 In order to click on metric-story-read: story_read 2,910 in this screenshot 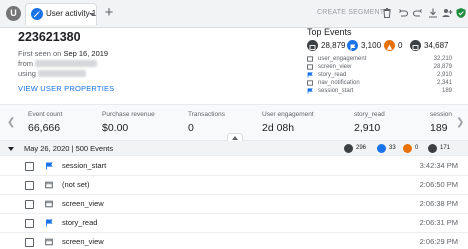, I will do `click(369, 122)`.